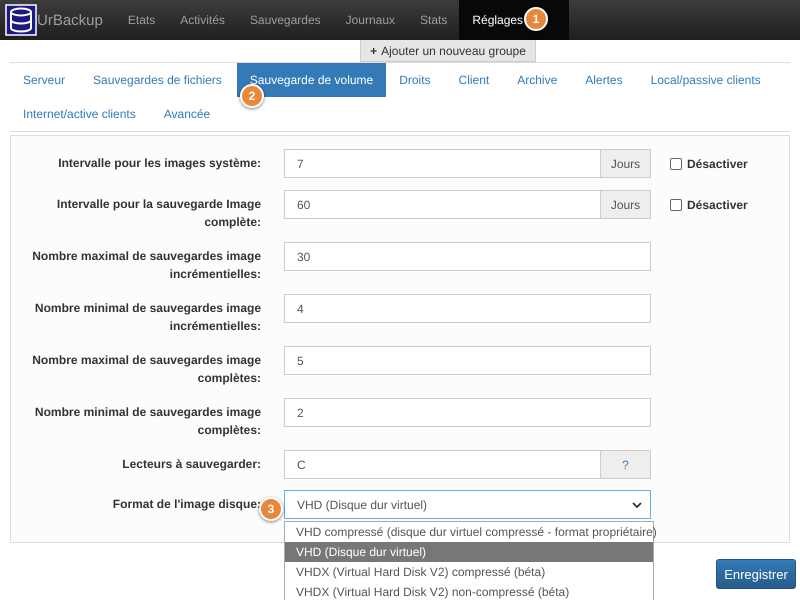 This screenshot has height=600, width=800. Describe the element at coordinates (191, 464) in the screenshot. I see `field-label: Lecteurs à sauvegarder:` at that location.